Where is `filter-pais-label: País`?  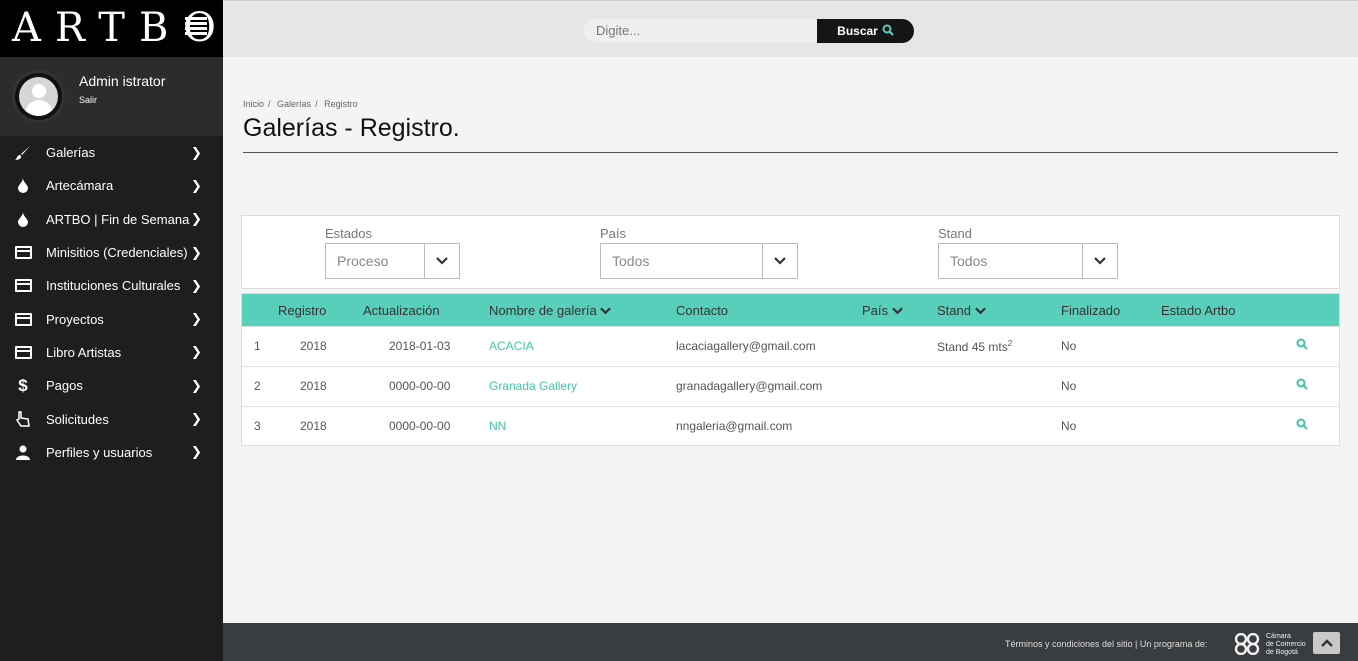
filter-pais-label: País is located at coordinates (613, 233).